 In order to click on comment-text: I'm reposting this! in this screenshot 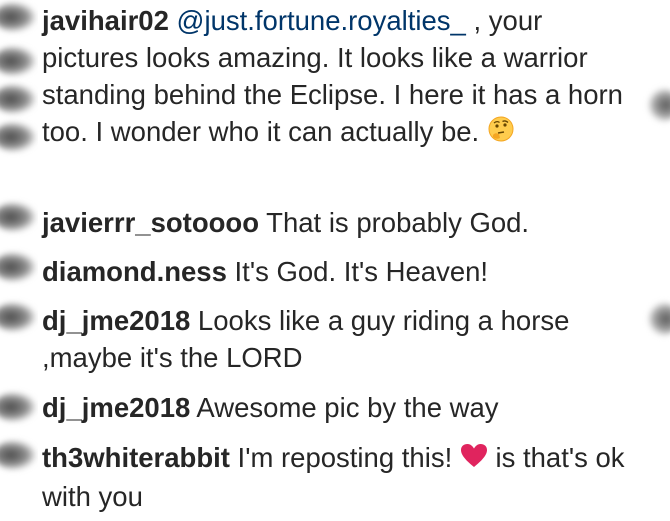, I will do `click(344, 457)`.